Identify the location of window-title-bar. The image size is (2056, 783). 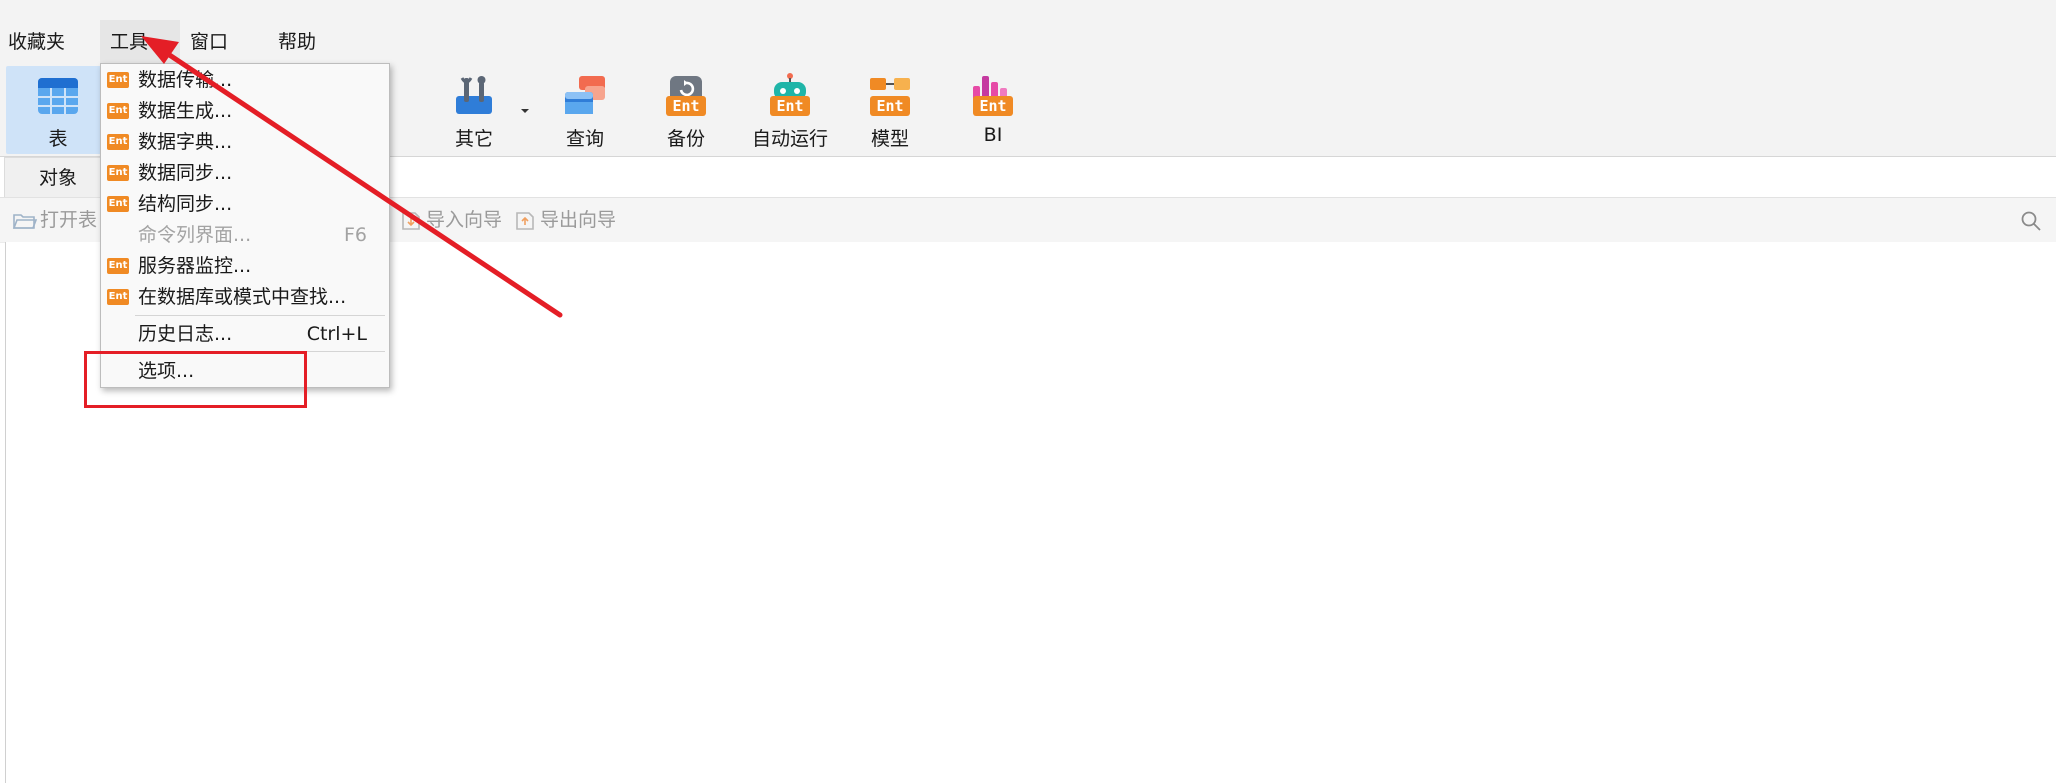
(1028, 10).